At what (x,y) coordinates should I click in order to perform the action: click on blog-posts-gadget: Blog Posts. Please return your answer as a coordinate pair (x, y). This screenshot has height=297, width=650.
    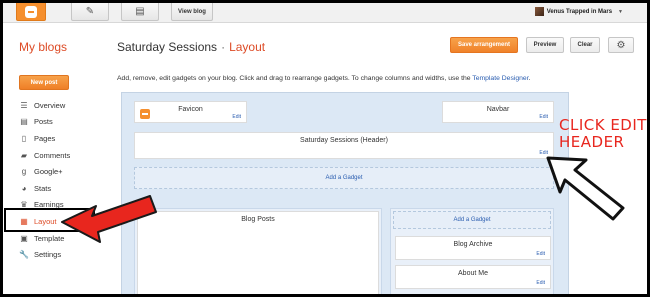
    Looking at the image, I should click on (258, 252).